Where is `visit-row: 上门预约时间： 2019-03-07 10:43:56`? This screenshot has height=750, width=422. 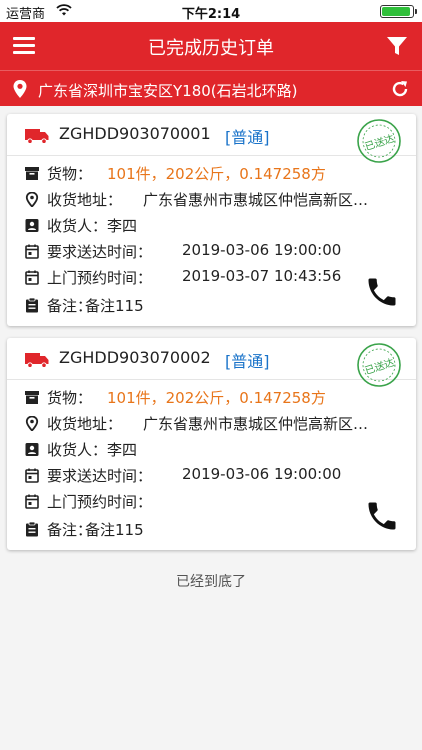
visit-row: 上门预约时间： 2019-03-07 10:43:56 is located at coordinates (195, 279).